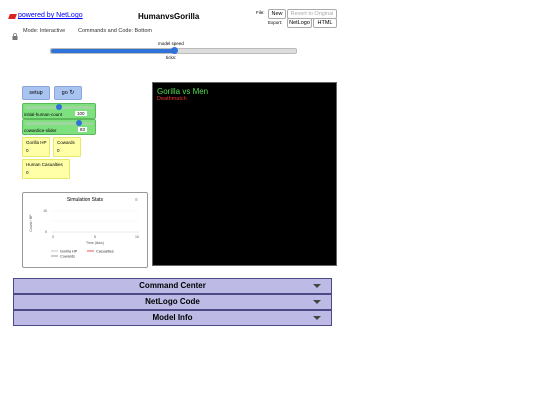 This screenshot has height=405, width=540. I want to click on speed-slider-thumb, so click(174, 50).